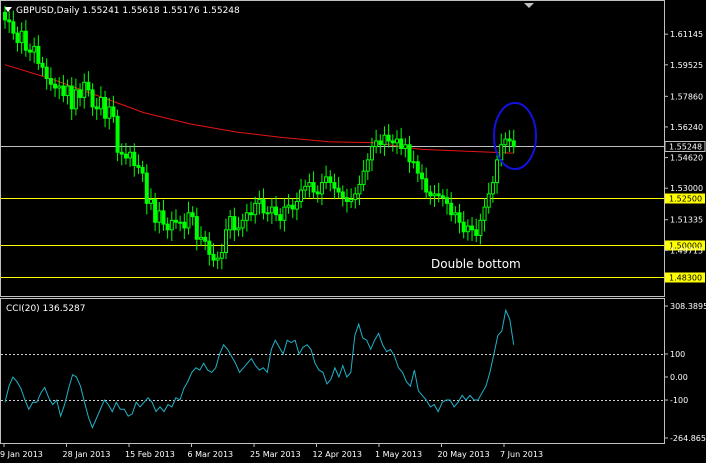  Describe the element at coordinates (529, 5) in the screenshot. I see `shift-marker-triangle-icon` at that location.